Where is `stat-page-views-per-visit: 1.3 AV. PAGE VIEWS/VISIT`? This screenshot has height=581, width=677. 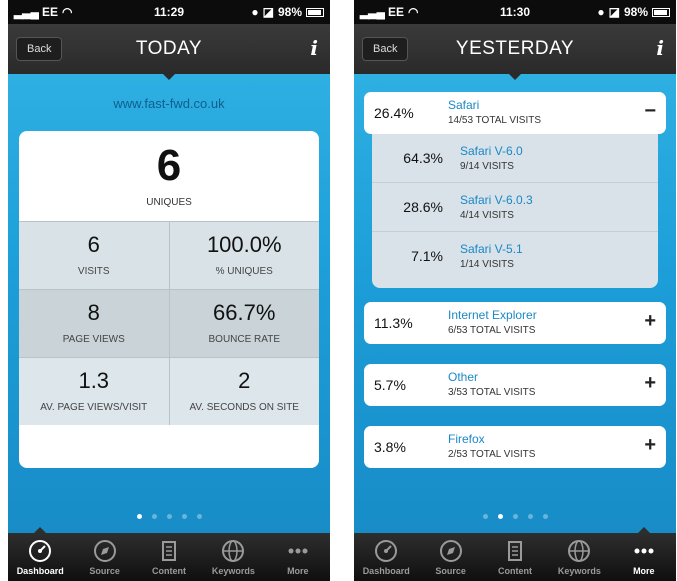
stat-page-views-per-visit: 1.3 AV. PAGE VIEWS/VISIT is located at coordinates (94, 391).